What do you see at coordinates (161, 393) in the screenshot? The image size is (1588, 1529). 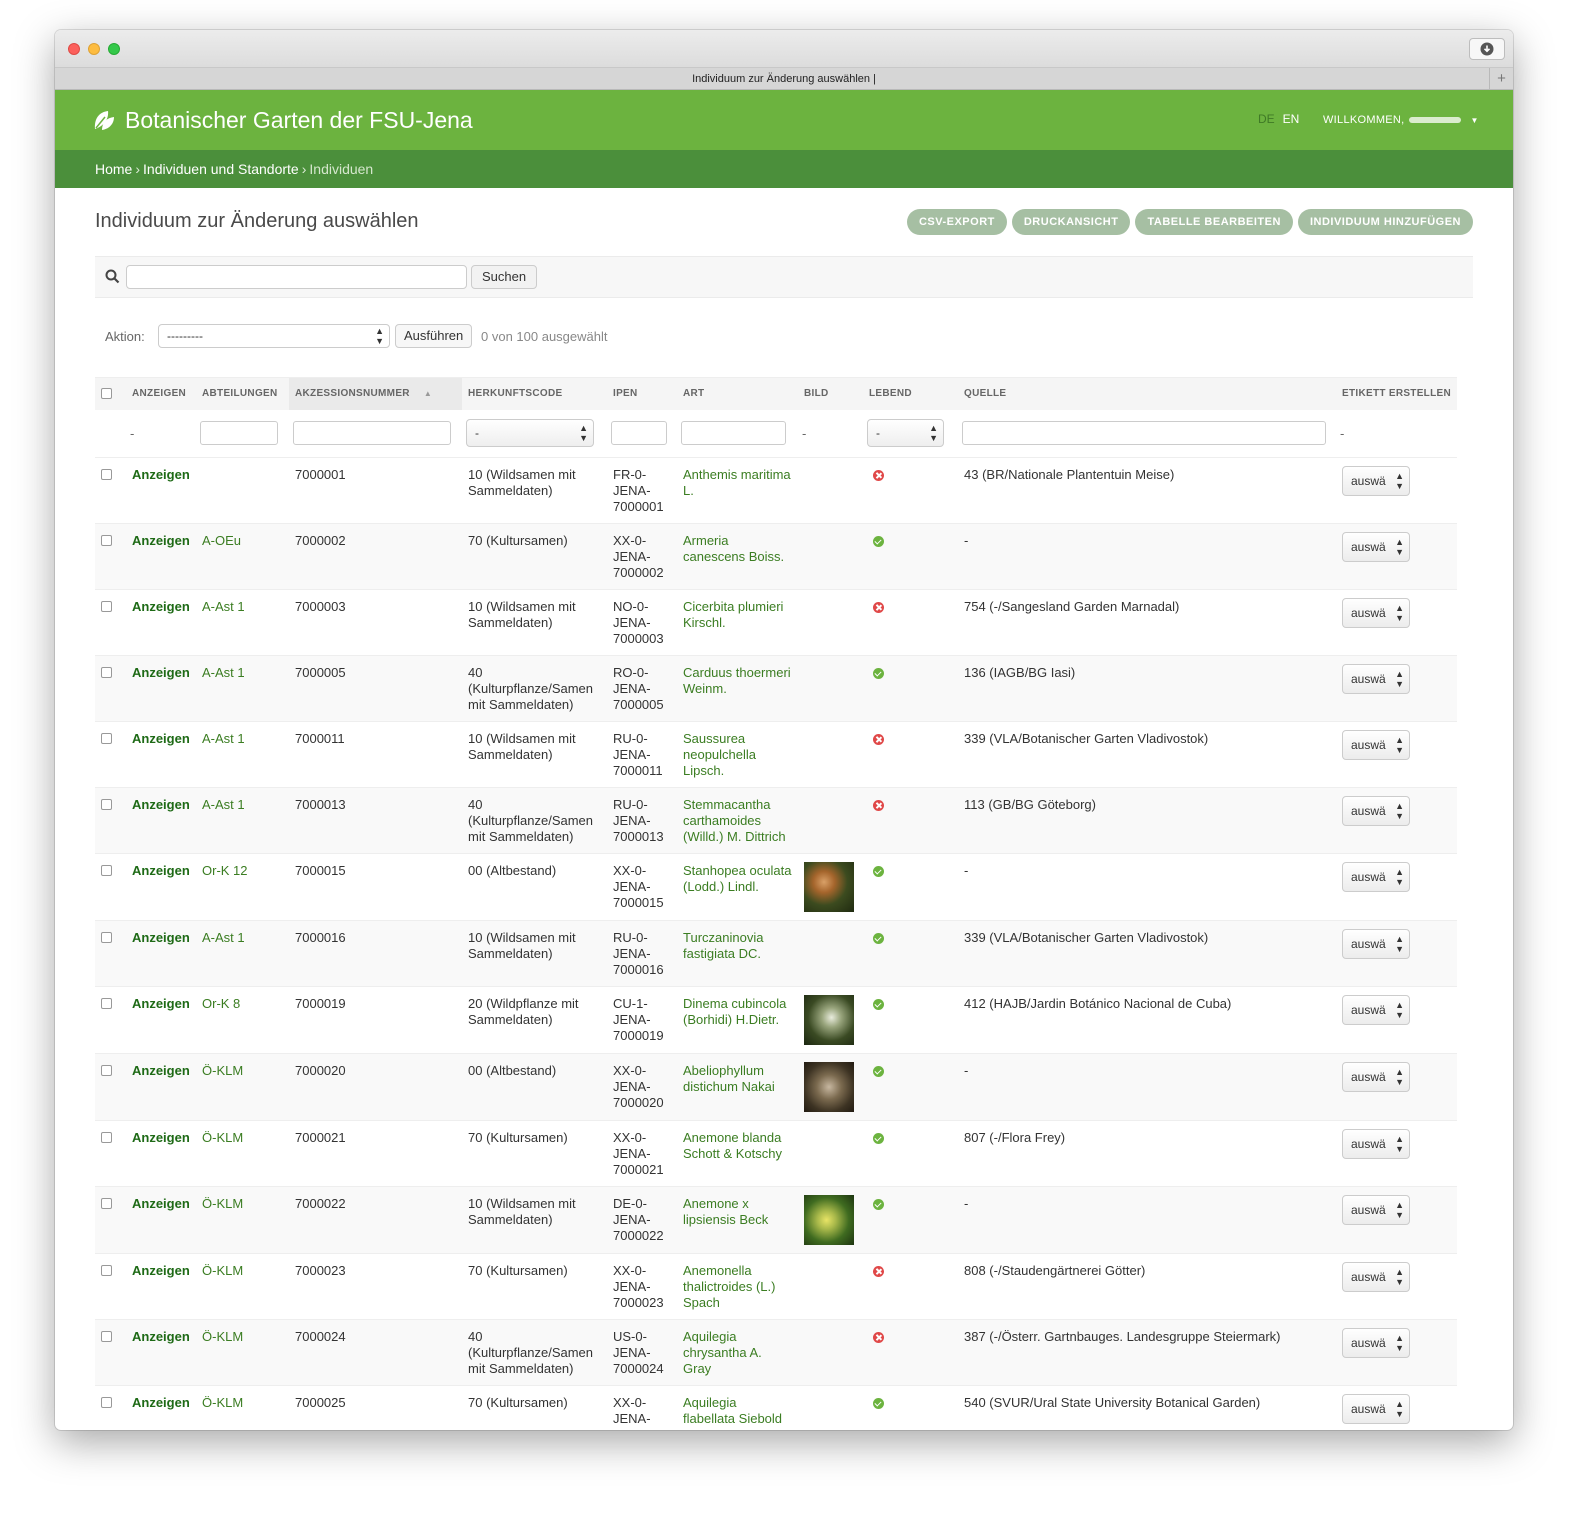 I see `column-header: ANZEIGEN` at bounding box center [161, 393].